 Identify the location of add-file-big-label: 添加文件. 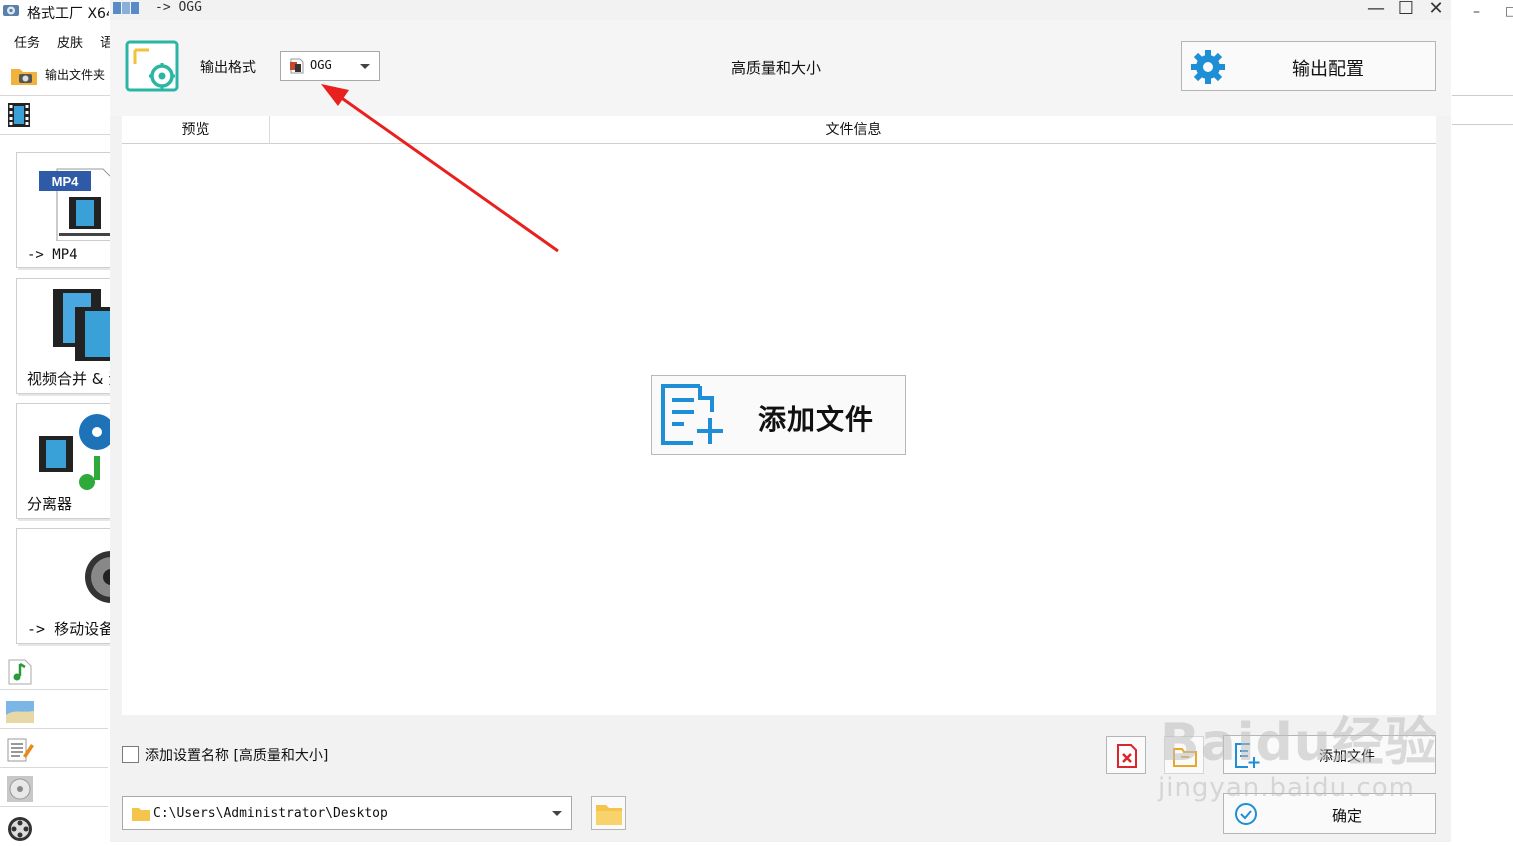
(816, 419).